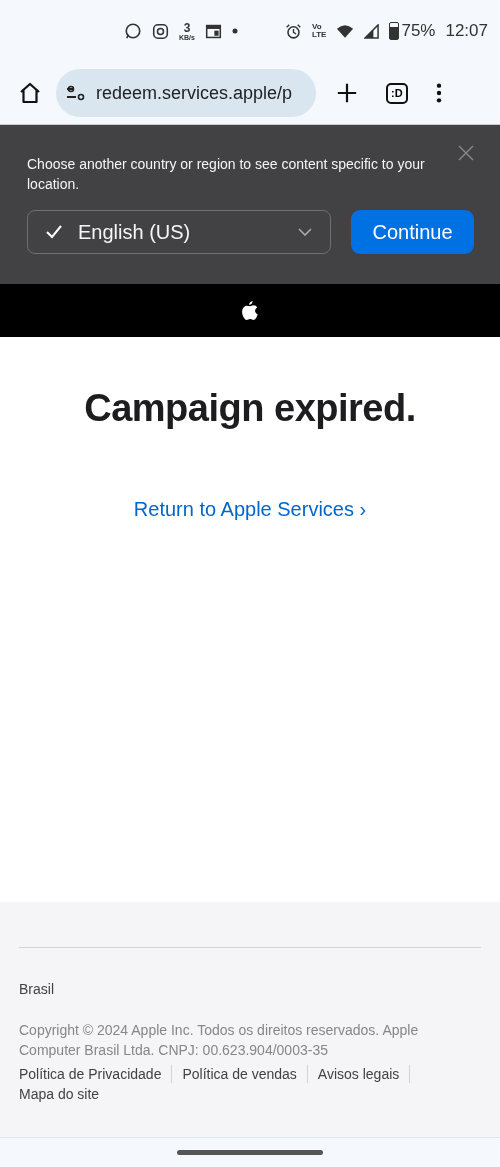 Image resolution: width=500 pixels, height=1167 pixels. Describe the element at coordinates (397, 93) in the screenshot. I see `tab-switcher-button: :D` at that location.